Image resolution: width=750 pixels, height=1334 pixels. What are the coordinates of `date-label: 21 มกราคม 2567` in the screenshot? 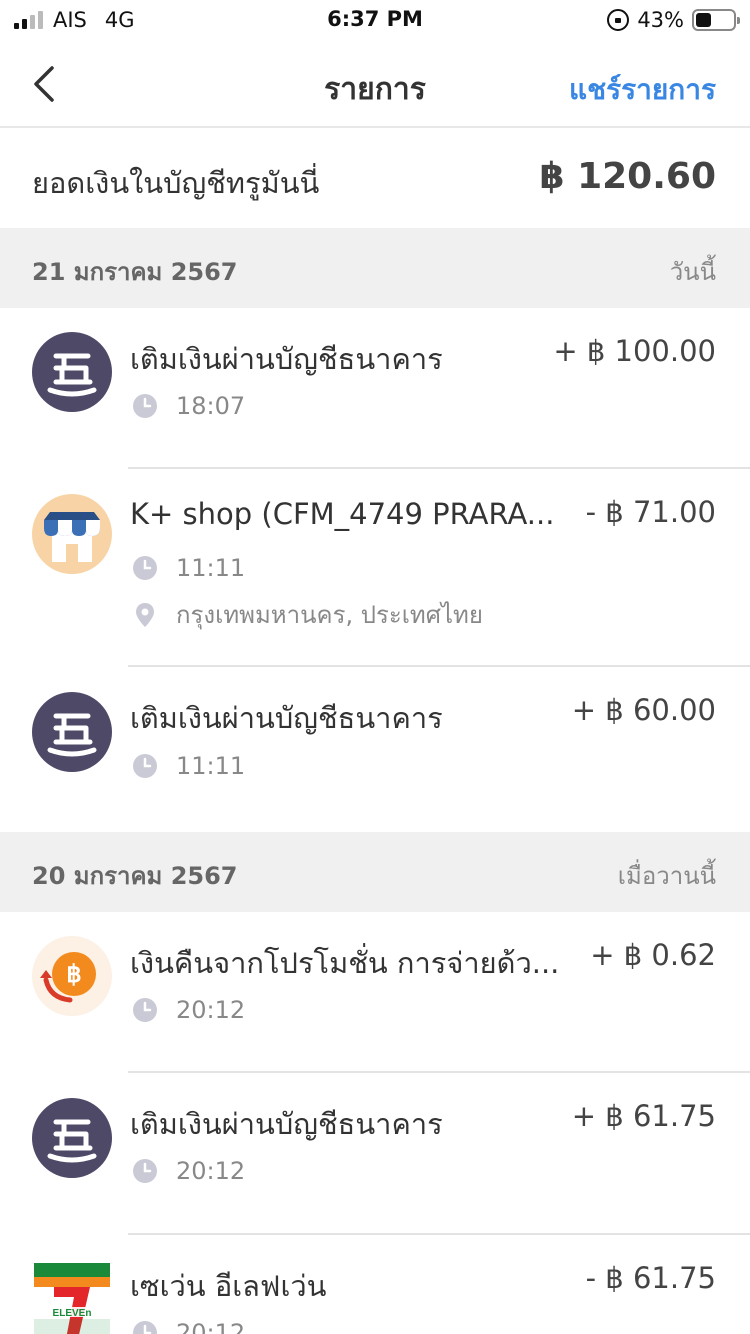 It's located at (135, 272).